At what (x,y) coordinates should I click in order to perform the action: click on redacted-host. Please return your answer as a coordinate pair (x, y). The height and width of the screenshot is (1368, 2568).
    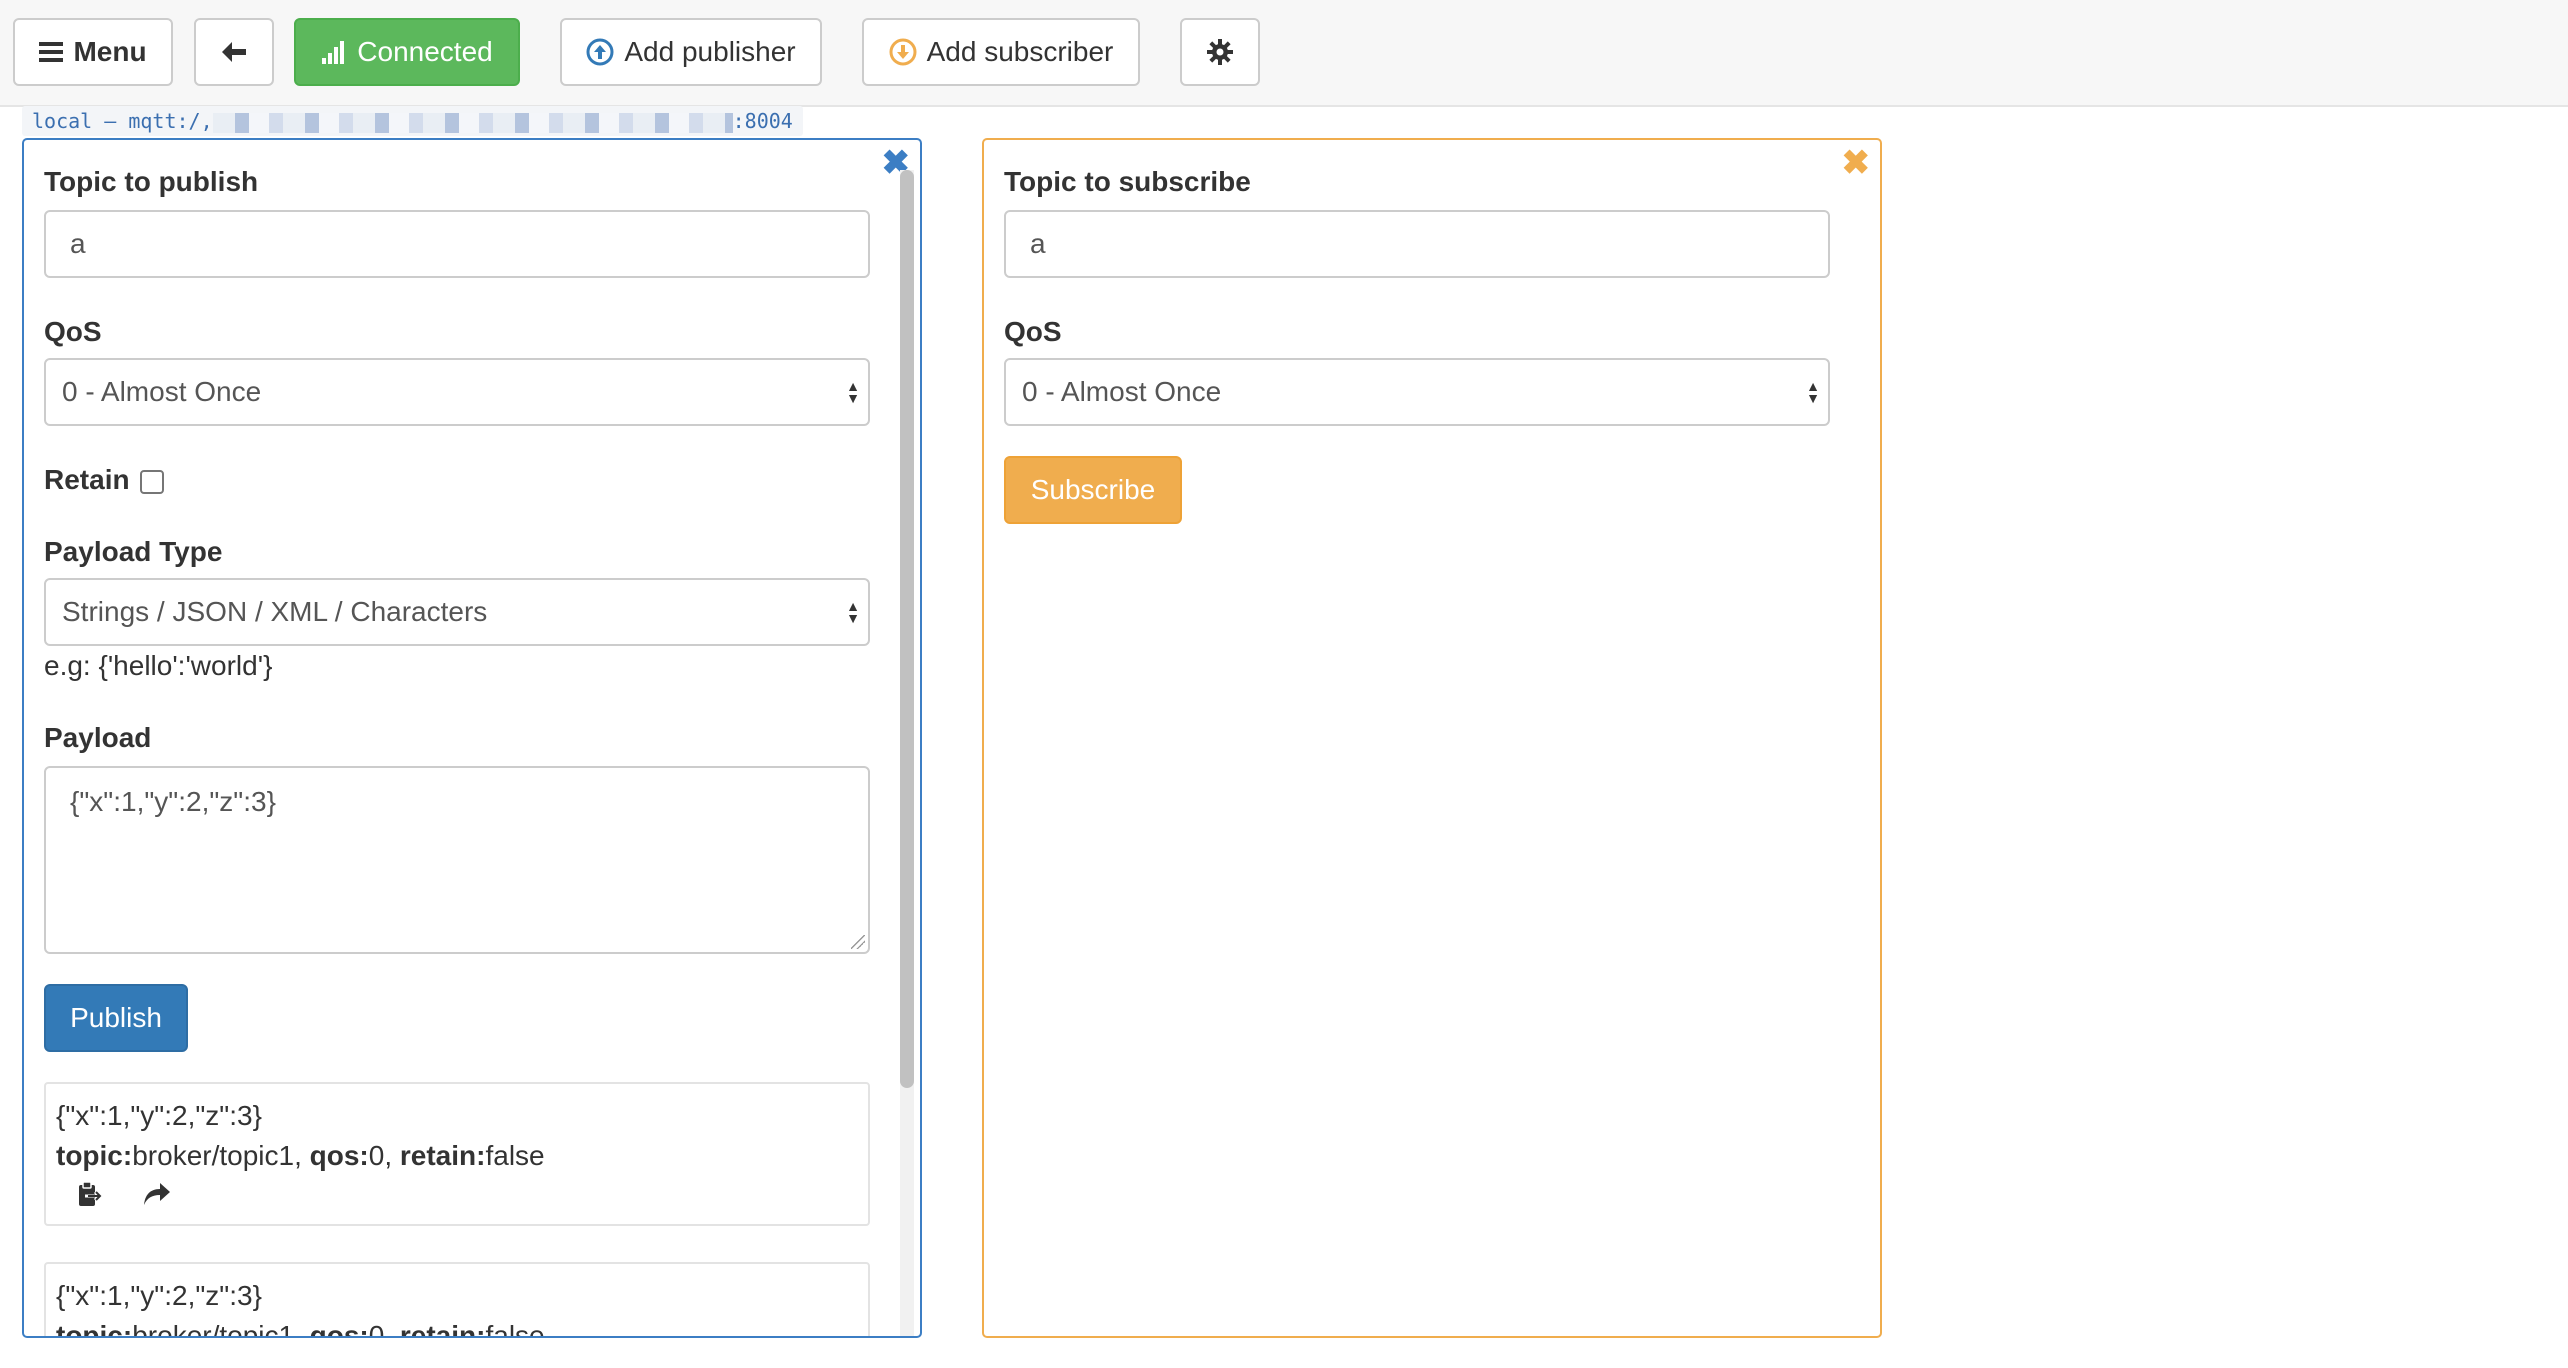
    Looking at the image, I should click on (472, 122).